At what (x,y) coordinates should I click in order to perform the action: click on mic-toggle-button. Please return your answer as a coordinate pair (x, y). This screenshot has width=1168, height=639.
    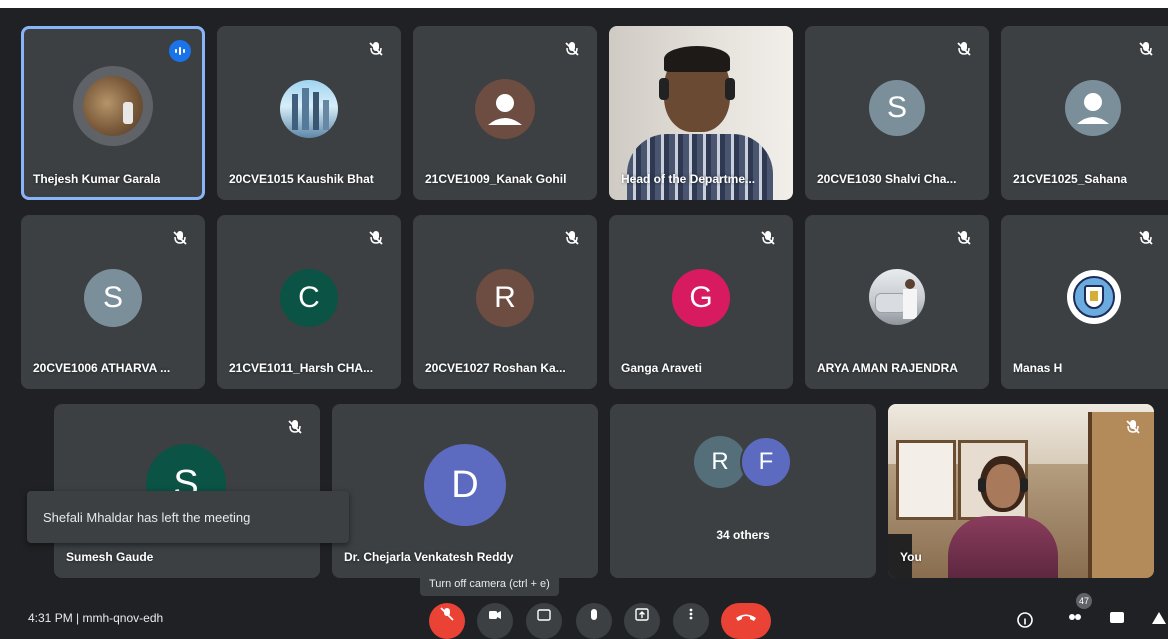
    Looking at the image, I should click on (447, 621).